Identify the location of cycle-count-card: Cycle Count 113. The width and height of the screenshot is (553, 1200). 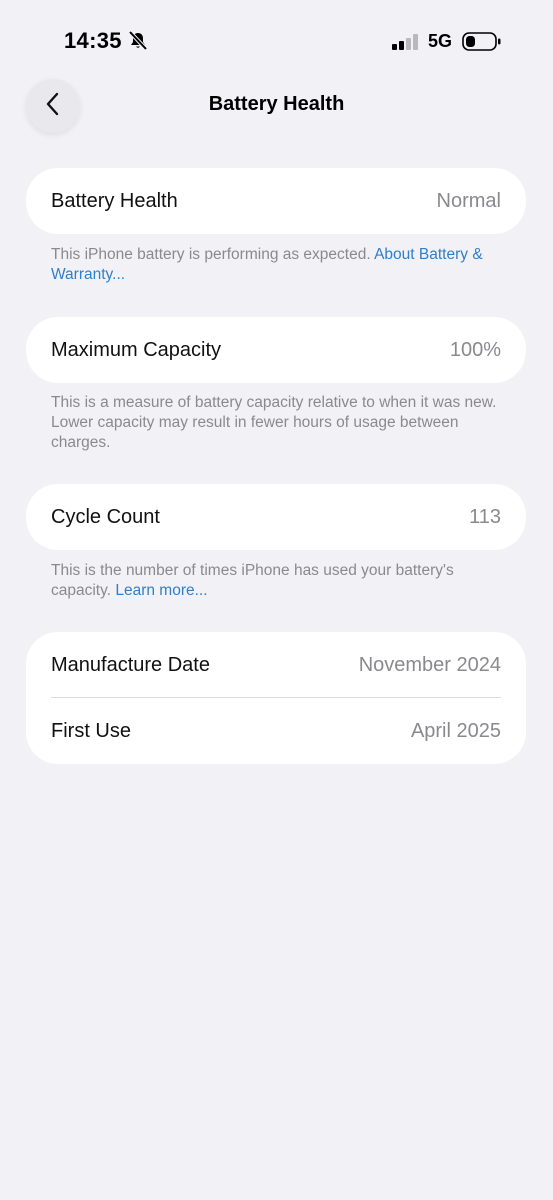
(276, 517).